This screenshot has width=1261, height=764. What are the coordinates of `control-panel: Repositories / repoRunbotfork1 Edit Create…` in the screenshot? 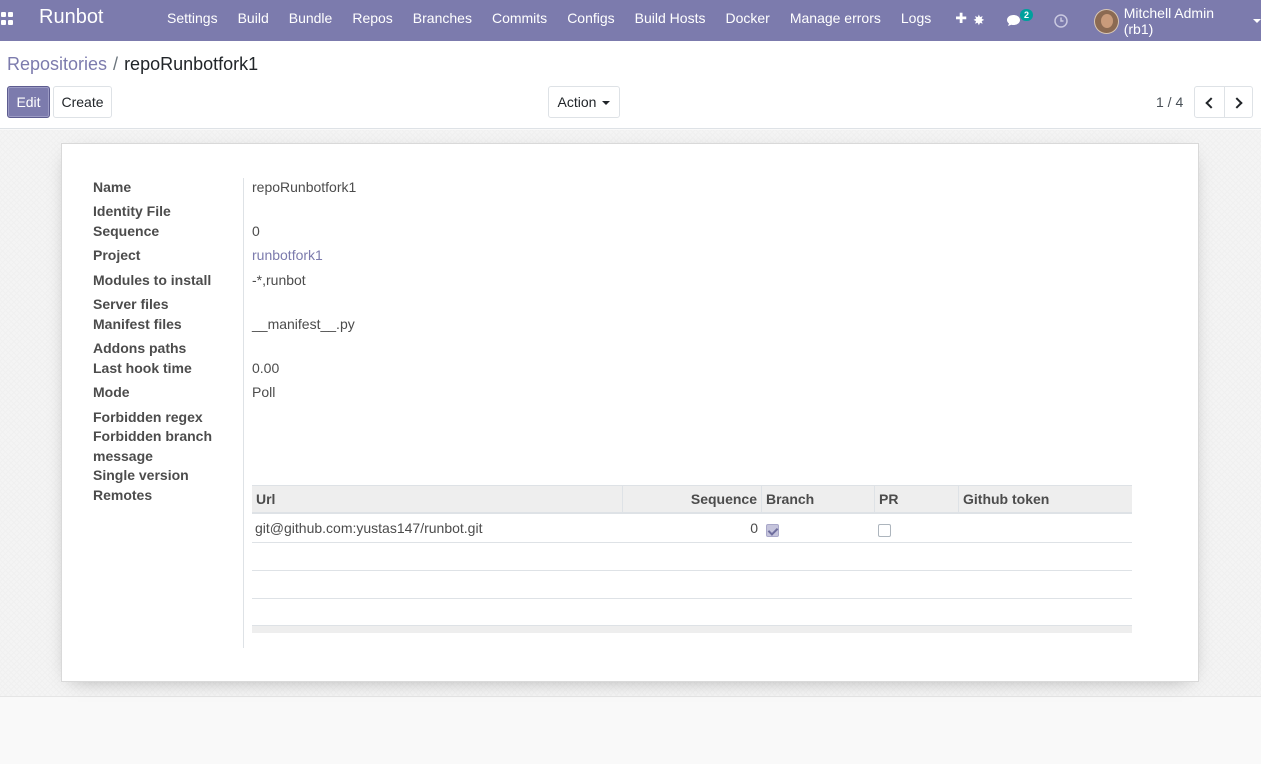 It's located at (630, 85).